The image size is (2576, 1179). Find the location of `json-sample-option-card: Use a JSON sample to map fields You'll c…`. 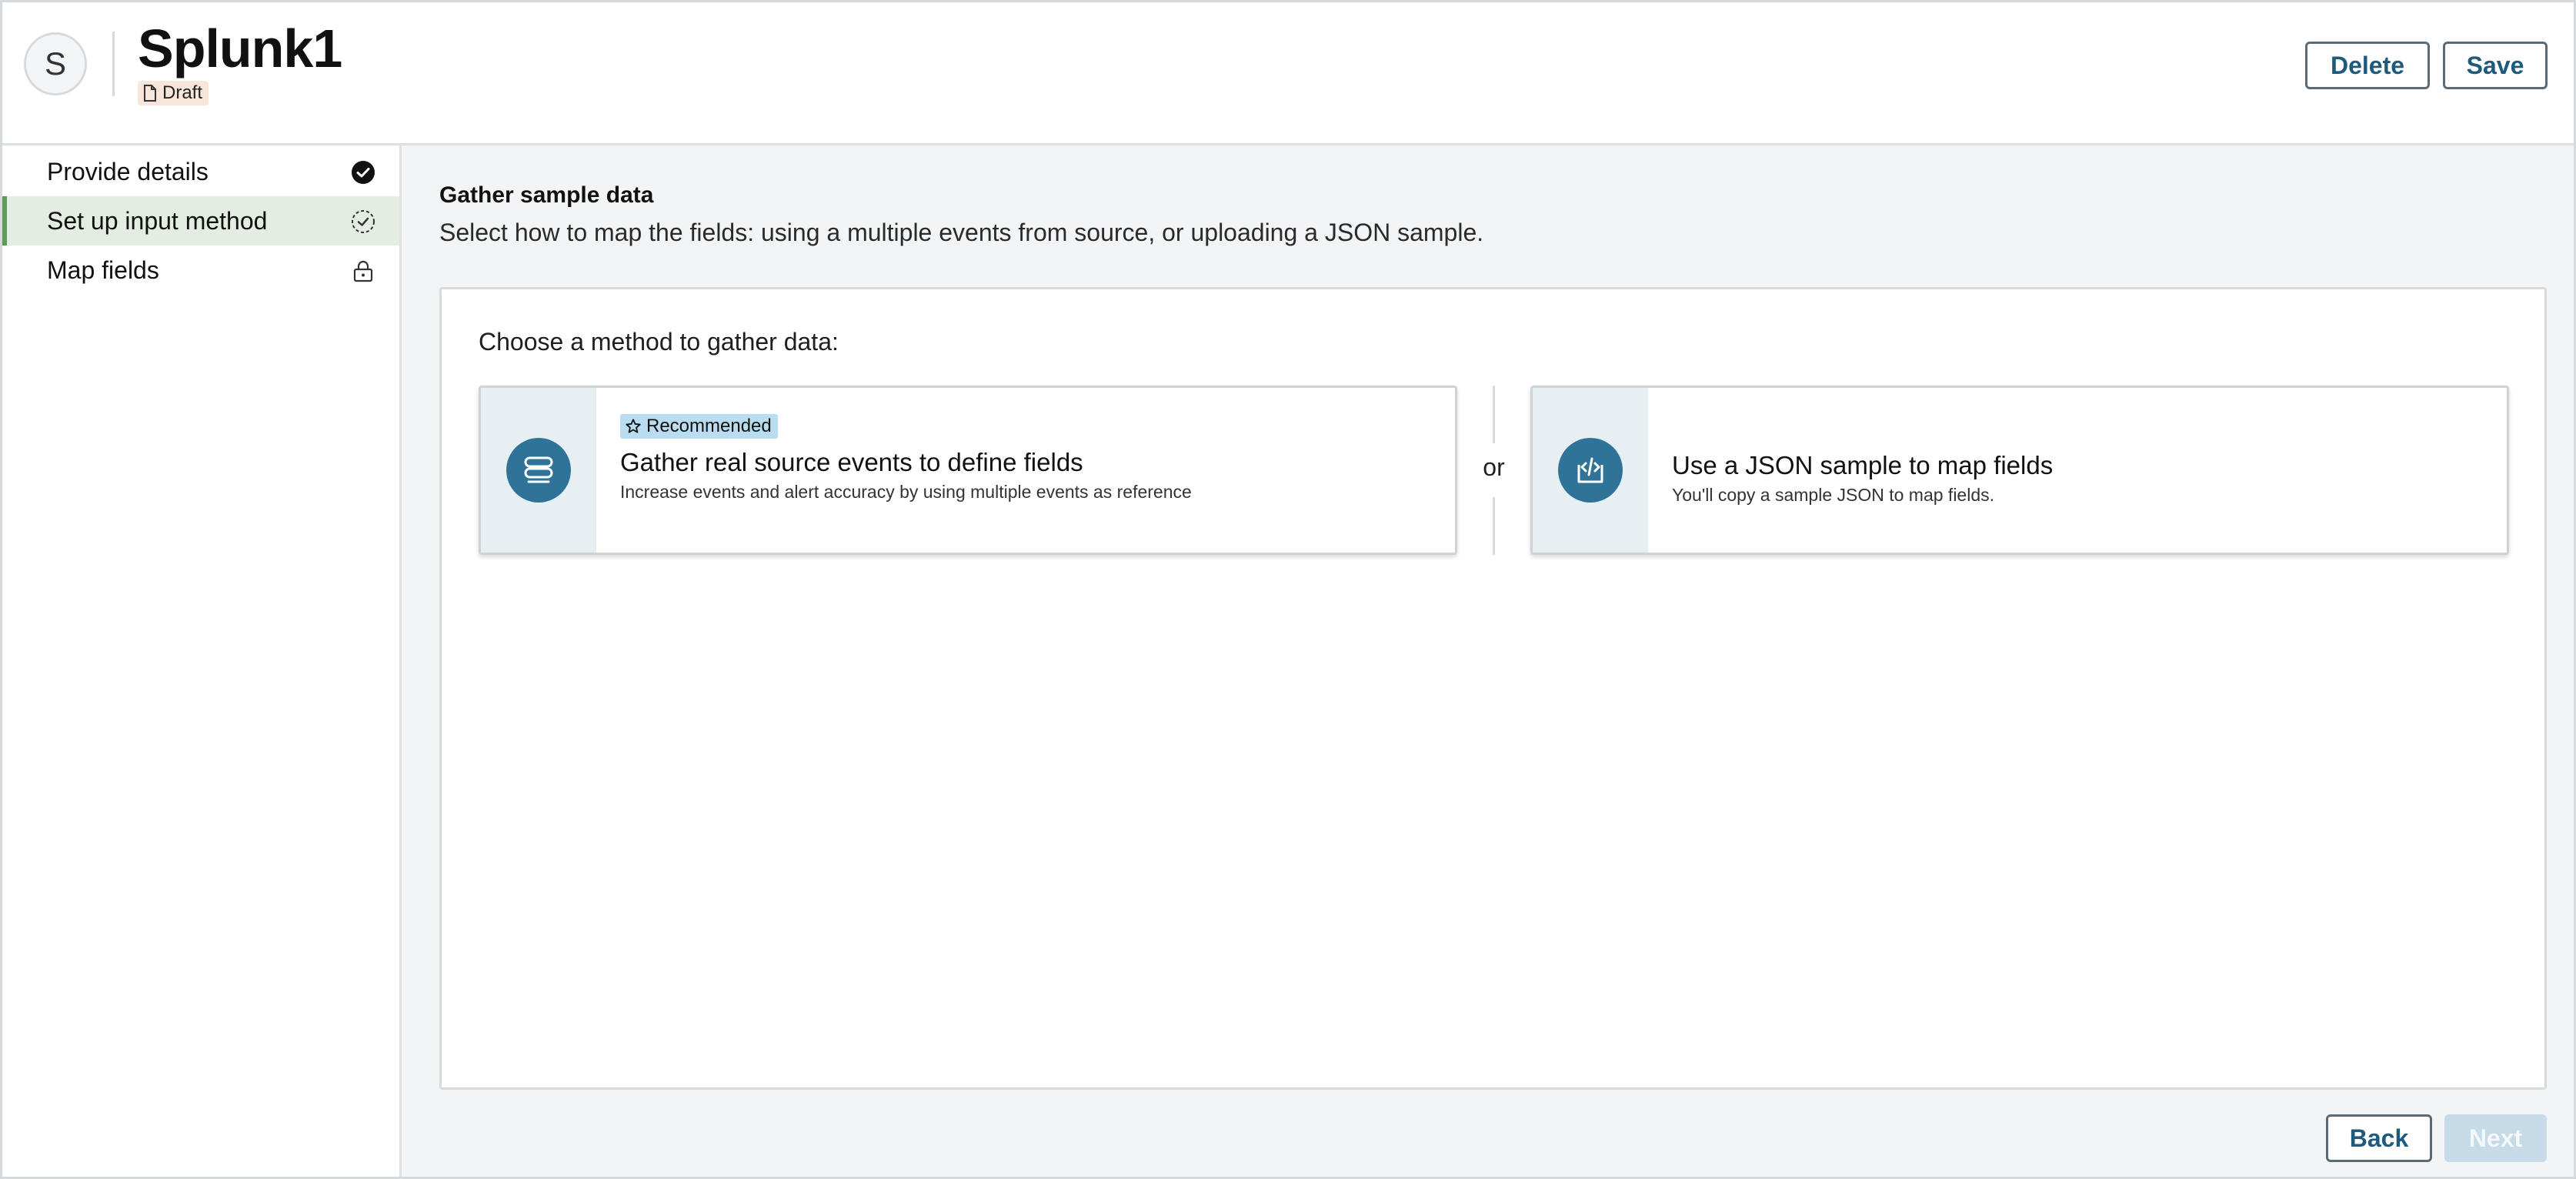

json-sample-option-card: Use a JSON sample to map fields You'll c… is located at coordinates (2019, 471).